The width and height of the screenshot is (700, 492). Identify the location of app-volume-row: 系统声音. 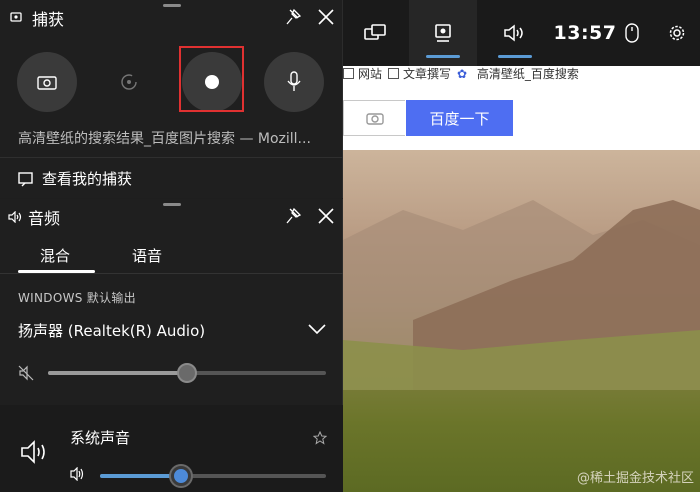
(171, 448).